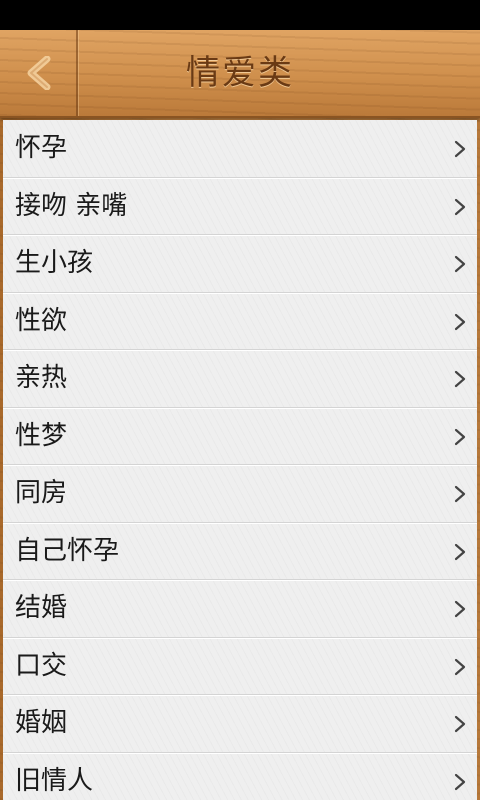 The height and width of the screenshot is (800, 480). Describe the element at coordinates (67, 550) in the screenshot. I see `list-item-label: 自己怀孕` at that location.